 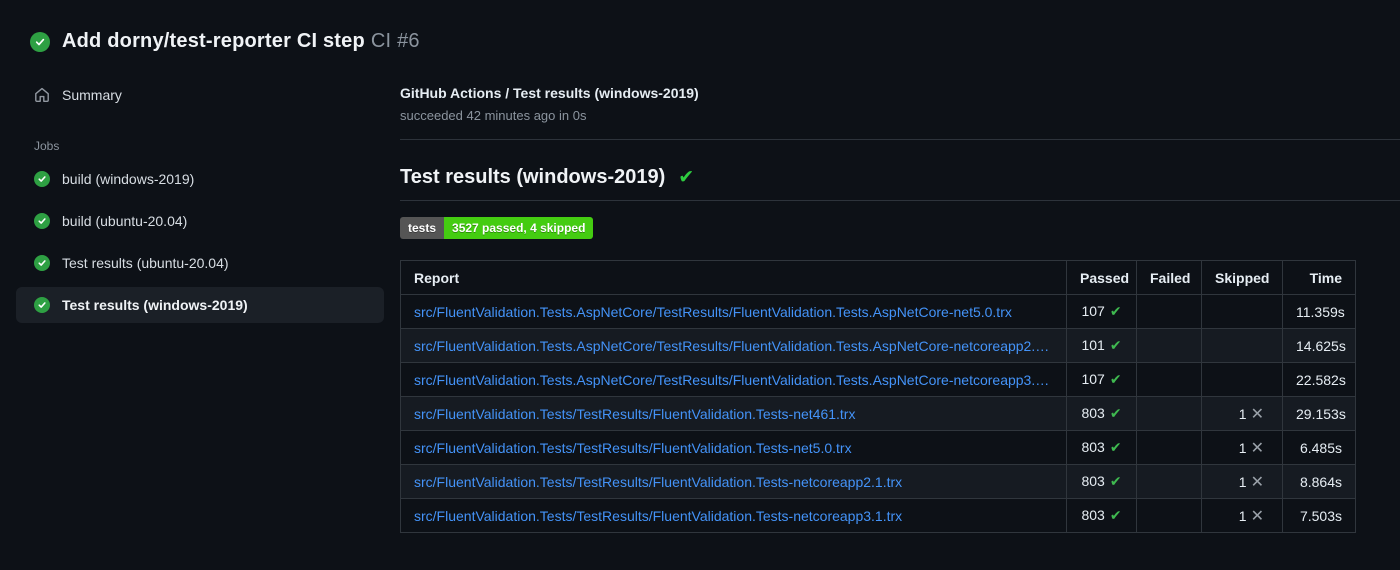 I want to click on run-header: Add dorny/test-reporter CI step CI #6, so click(x=700, y=35).